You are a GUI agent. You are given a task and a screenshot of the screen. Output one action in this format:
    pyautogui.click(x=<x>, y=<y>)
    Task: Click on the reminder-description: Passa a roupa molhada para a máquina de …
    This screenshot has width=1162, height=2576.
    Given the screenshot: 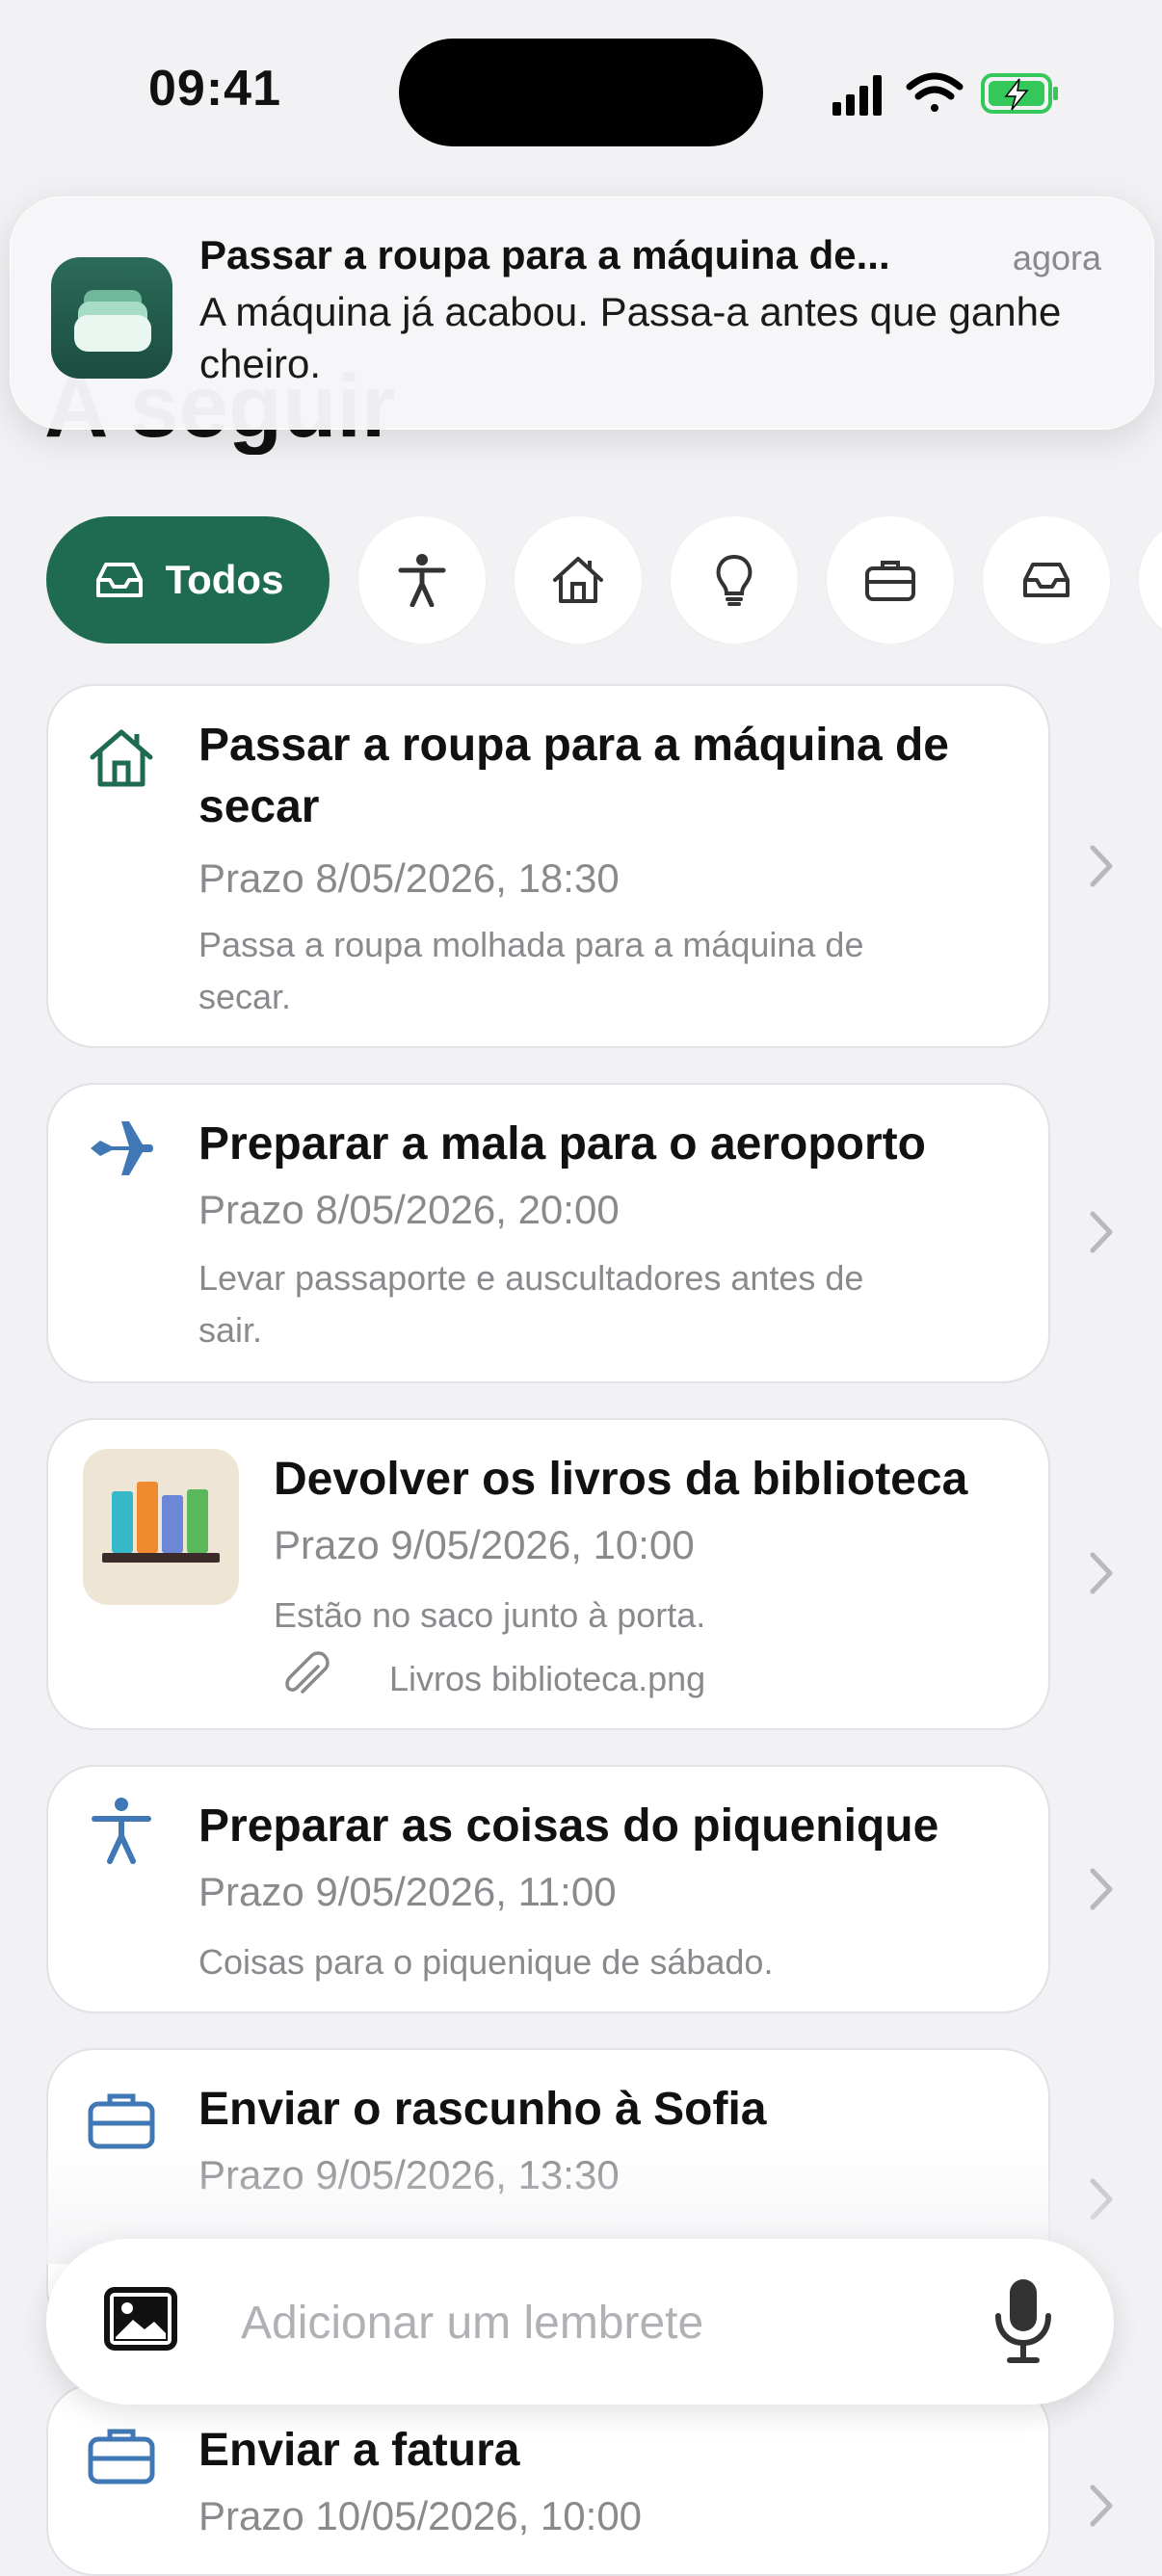 What is the action you would take?
    pyautogui.click(x=531, y=971)
    